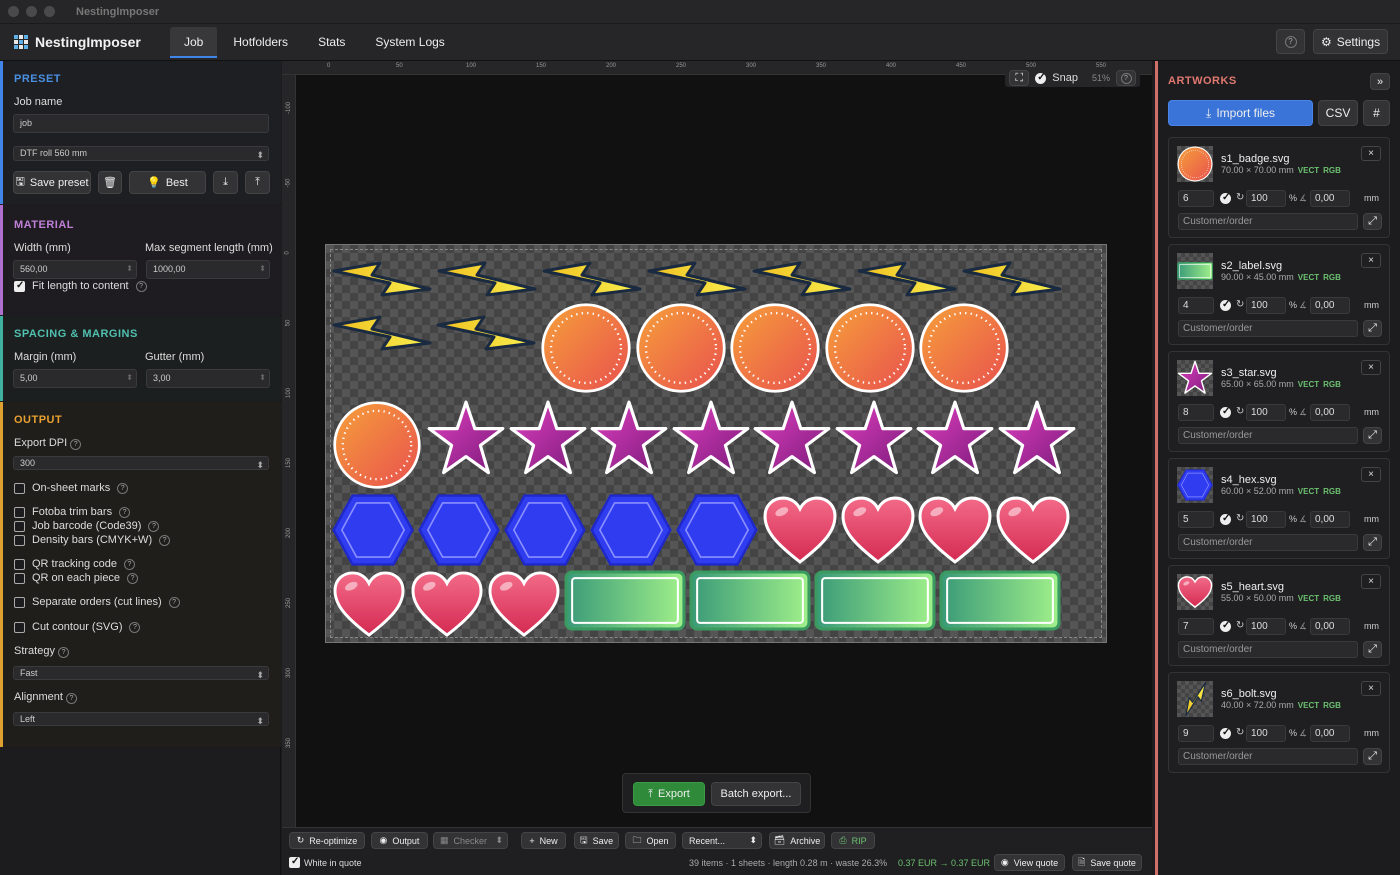  Describe the element at coordinates (92, 540) in the screenshot. I see `density-bars-checkbox: Density bars (CMYK+W)?` at that location.